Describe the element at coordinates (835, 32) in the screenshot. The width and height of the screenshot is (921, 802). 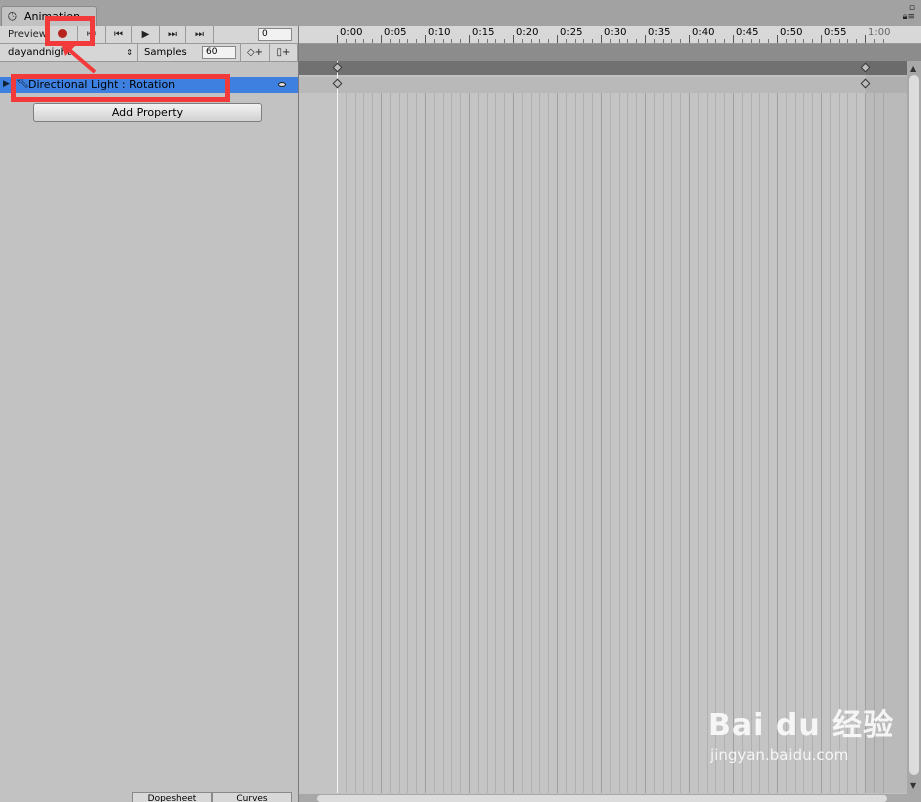
I see `ruler-tick-label: 0:55` at that location.